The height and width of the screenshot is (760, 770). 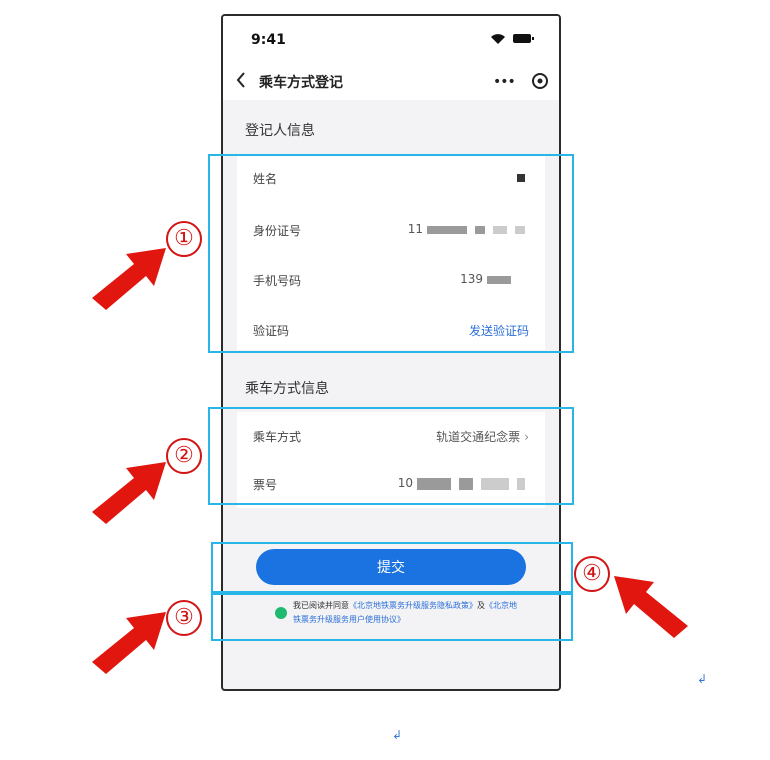 What do you see at coordinates (391, 81) in the screenshot?
I see `nav-bar: 乘车方式登记 •••` at bounding box center [391, 81].